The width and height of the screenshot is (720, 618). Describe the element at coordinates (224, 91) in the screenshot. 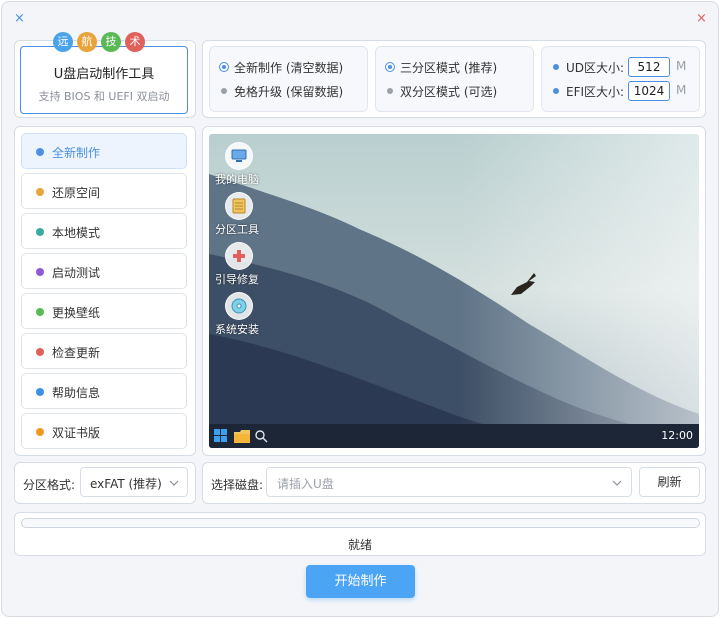

I see `mode-upgrade-bullet` at that location.